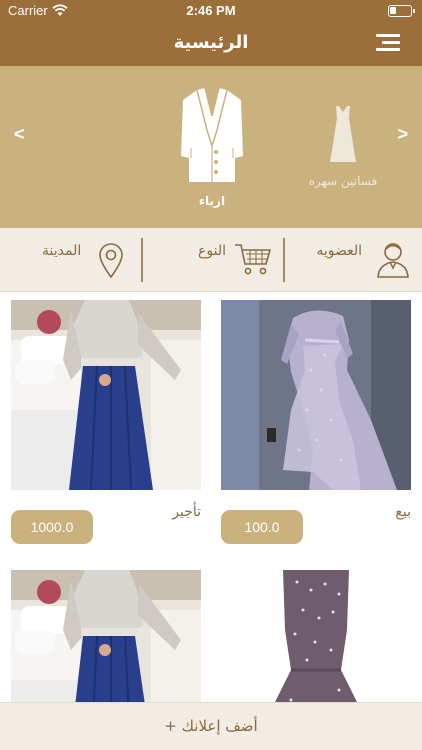 The image size is (422, 750). What do you see at coordinates (403, 512) in the screenshot?
I see `product-kind: بيع` at bounding box center [403, 512].